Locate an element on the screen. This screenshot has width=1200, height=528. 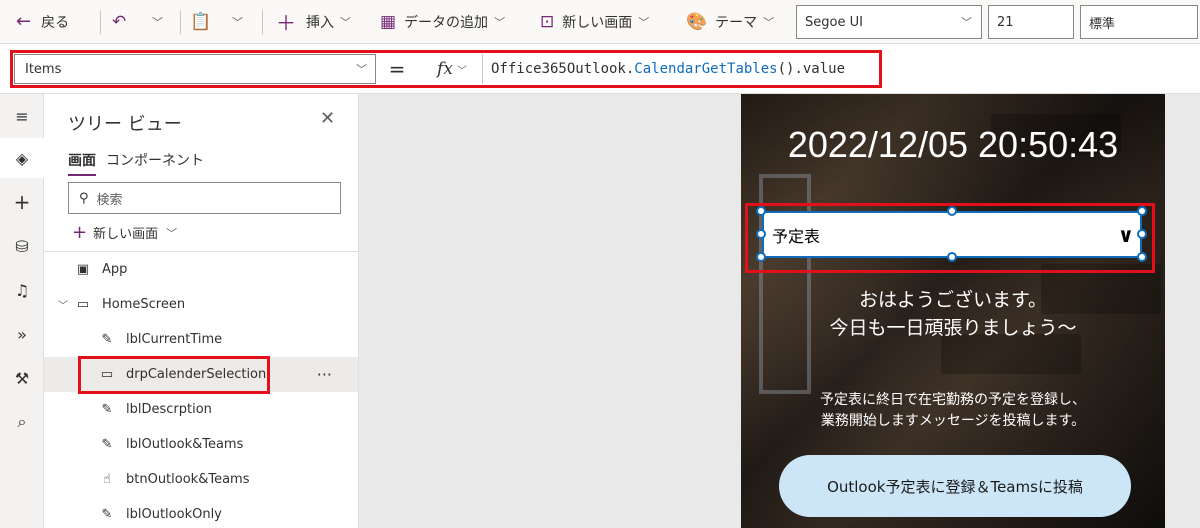
font-weight-value: 標準 is located at coordinates (1102, 24).